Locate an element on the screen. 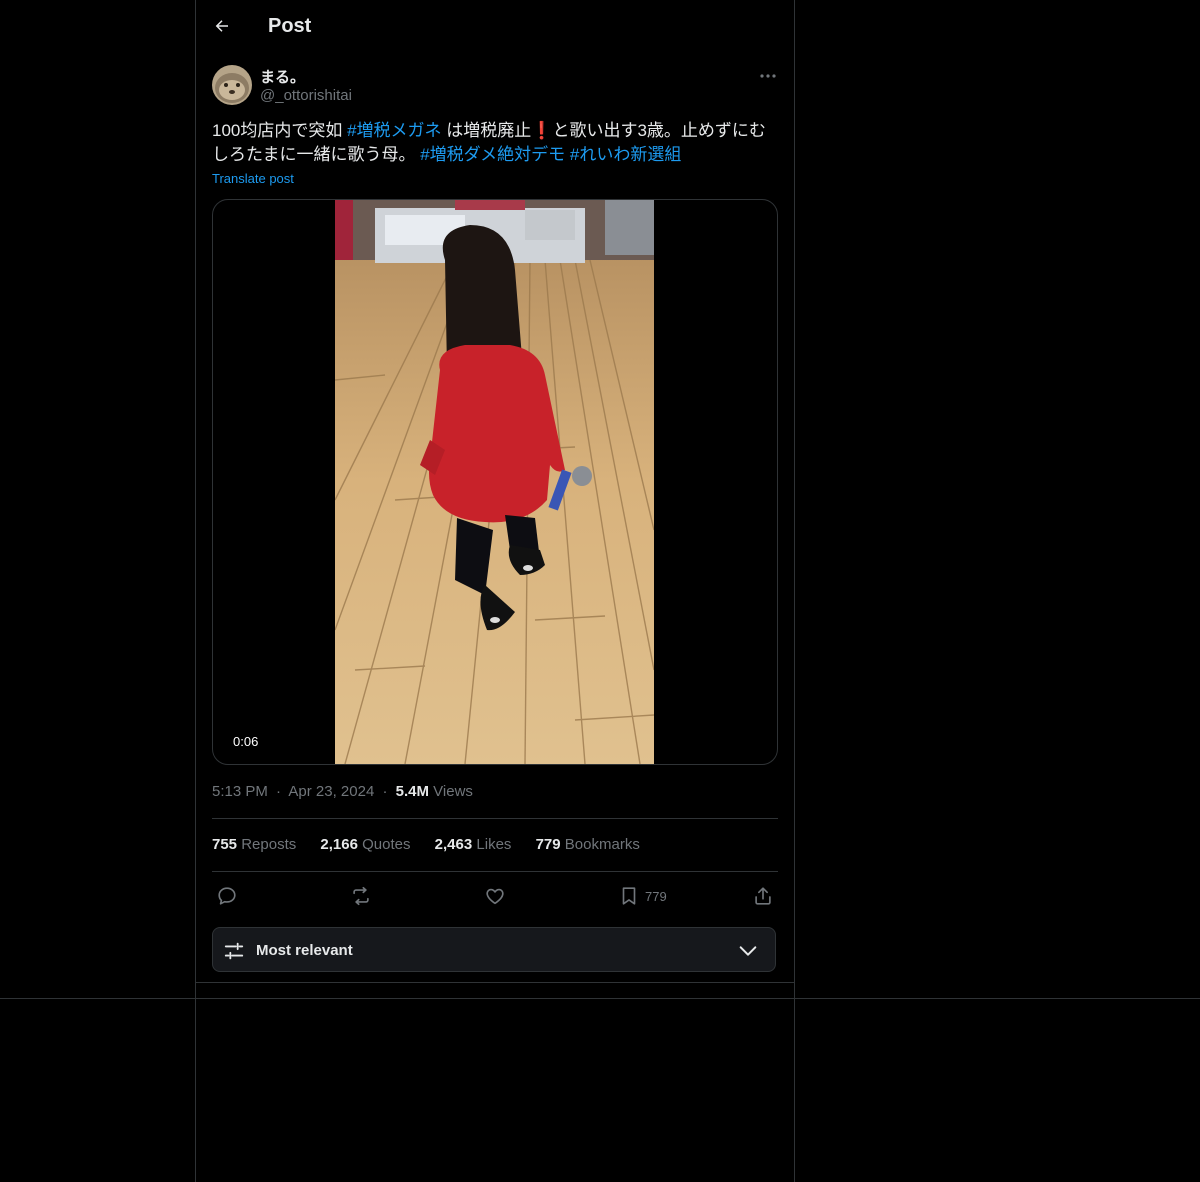 The height and width of the screenshot is (1182, 1200). reply-icon is located at coordinates (227, 896).